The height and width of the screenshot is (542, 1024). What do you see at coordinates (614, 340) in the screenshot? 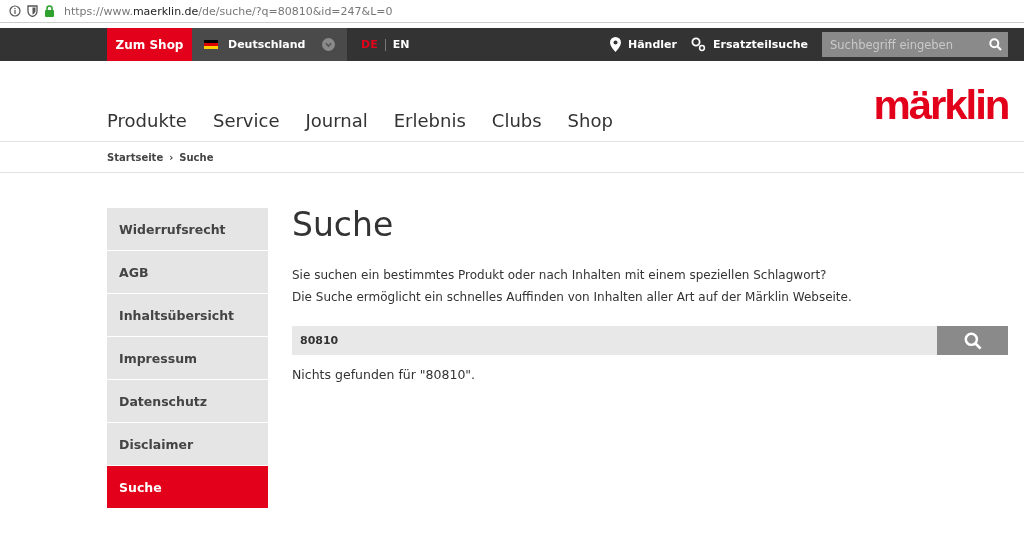
I see `search-field: 80810` at bounding box center [614, 340].